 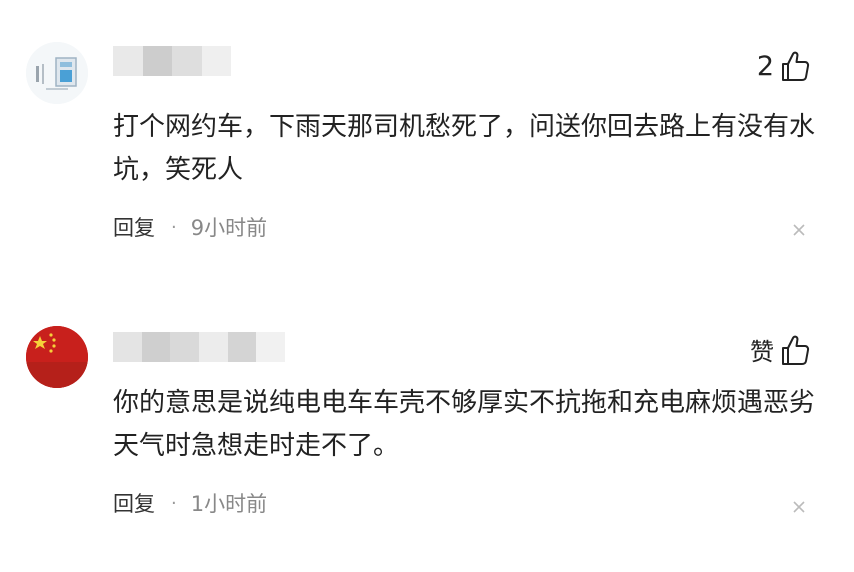 I want to click on timestamp: 1小时前, so click(x=229, y=504).